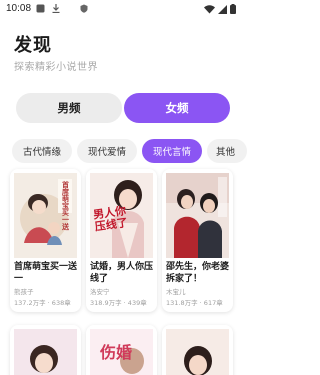 The width and height of the screenshot is (320, 375). Describe the element at coordinates (120, 9) in the screenshot. I see `status-bar: 10:08` at that location.